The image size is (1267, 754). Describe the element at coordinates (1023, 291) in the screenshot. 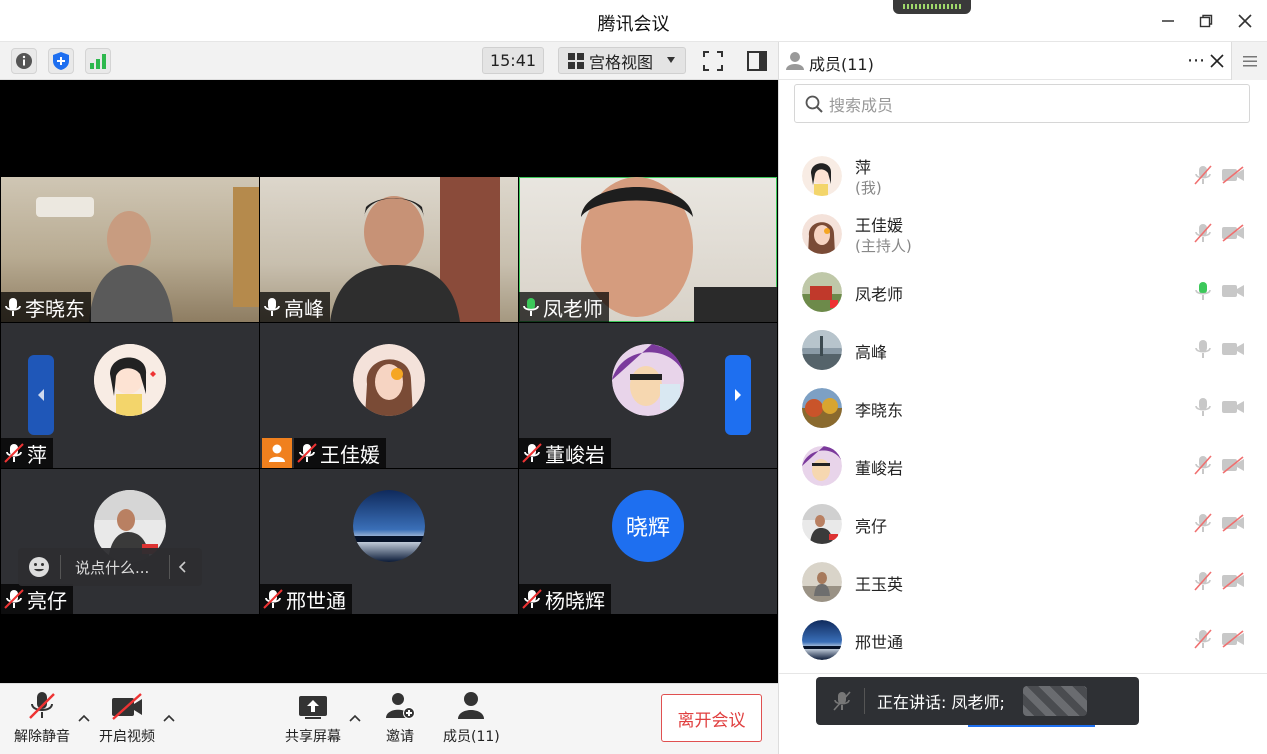

I see `member-item: 凤老师` at that location.